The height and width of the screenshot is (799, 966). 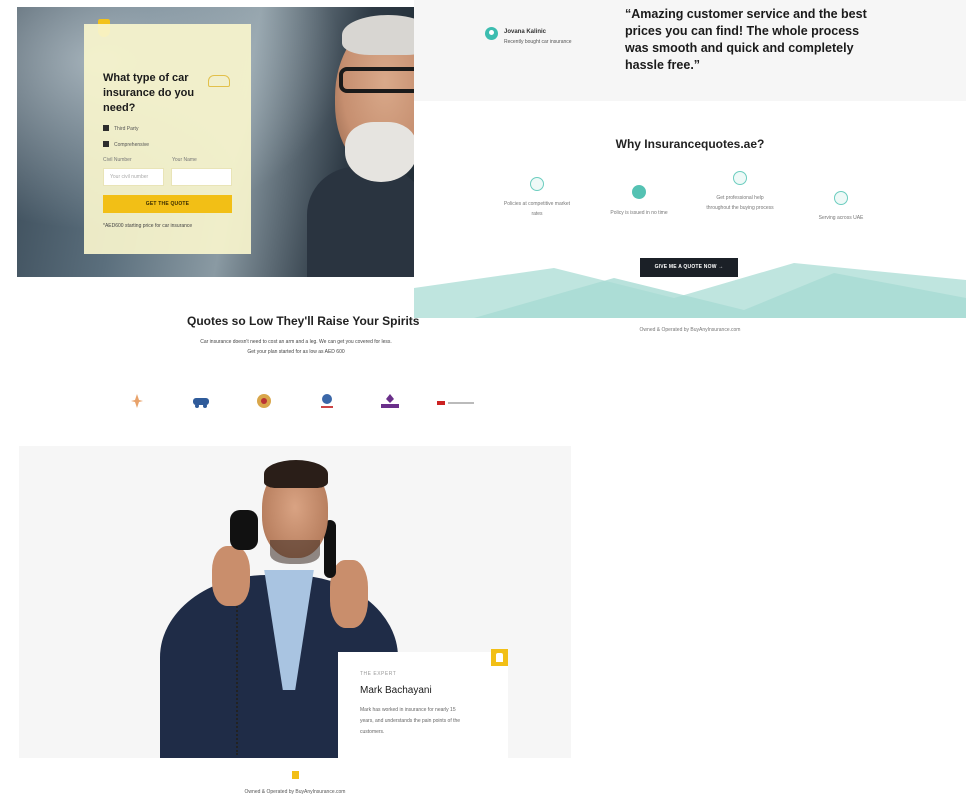 What do you see at coordinates (379, 152) in the screenshot?
I see `man-beard` at bounding box center [379, 152].